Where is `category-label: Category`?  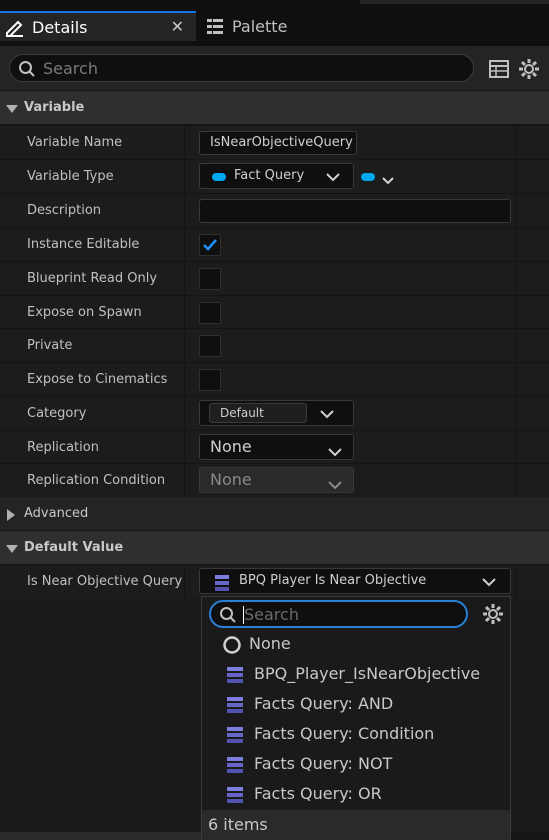
category-label: Category is located at coordinates (57, 413).